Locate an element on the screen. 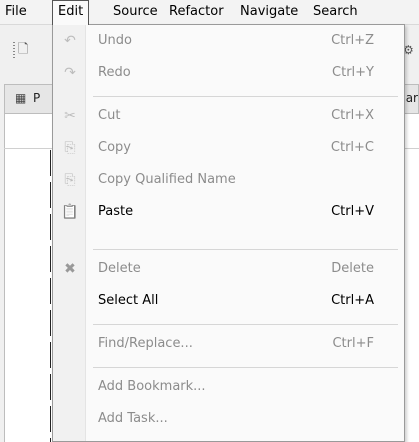  menu-item-label: Cut is located at coordinates (109, 115).